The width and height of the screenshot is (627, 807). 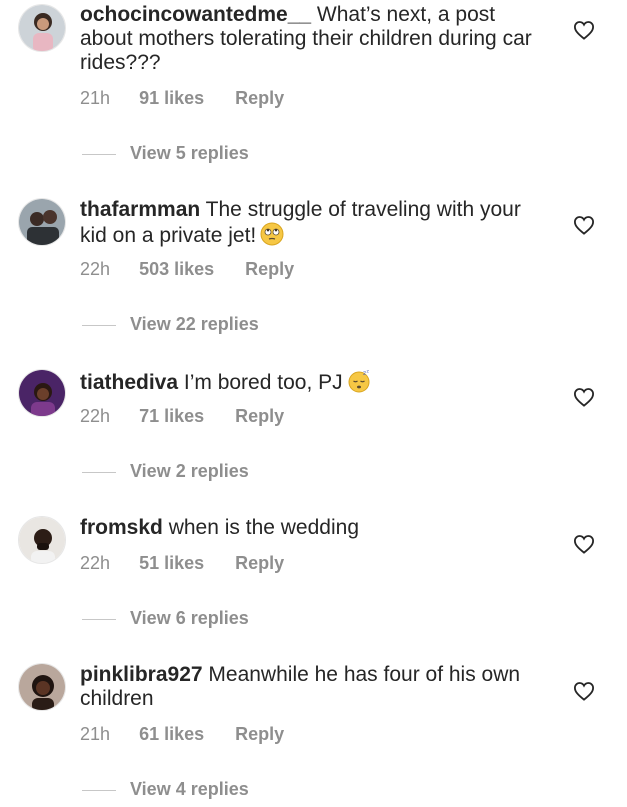 What do you see at coordinates (359, 381) in the screenshot?
I see `sleeping-emoji: zz` at bounding box center [359, 381].